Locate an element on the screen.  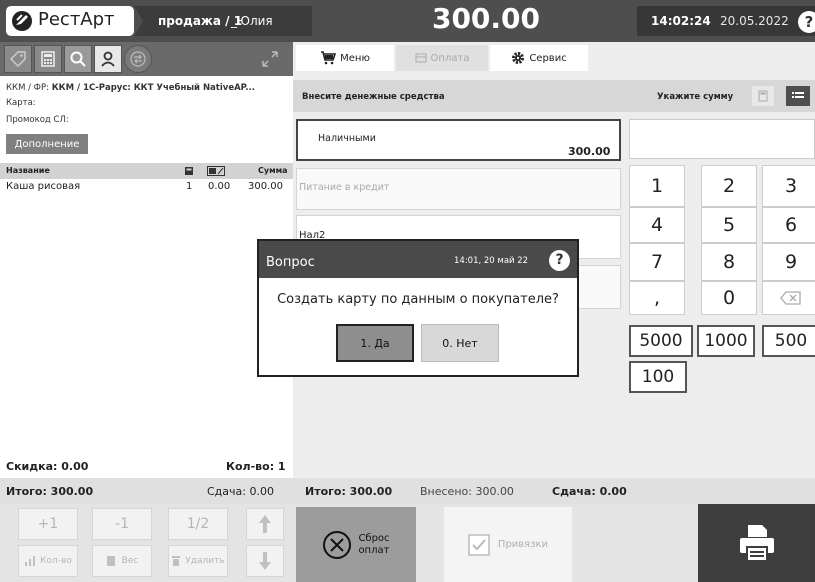
quick-100: 100 is located at coordinates (658, 377).